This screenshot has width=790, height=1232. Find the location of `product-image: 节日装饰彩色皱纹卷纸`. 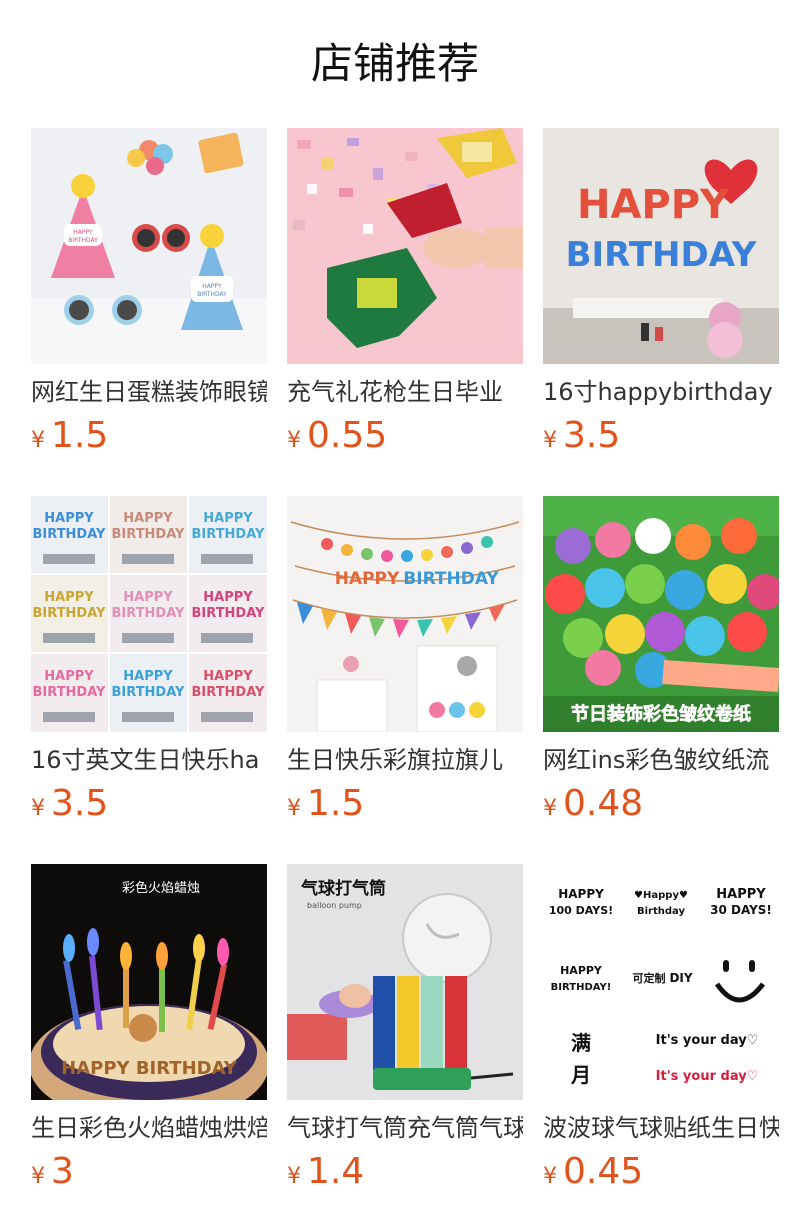

product-image: 节日装饰彩色皱纹卷纸 is located at coordinates (661, 614).